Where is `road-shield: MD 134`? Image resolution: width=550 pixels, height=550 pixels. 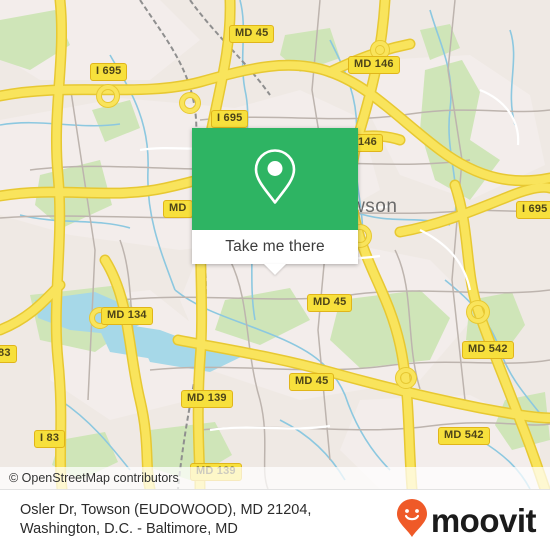
road-shield: MD 134 is located at coordinates (127, 316).